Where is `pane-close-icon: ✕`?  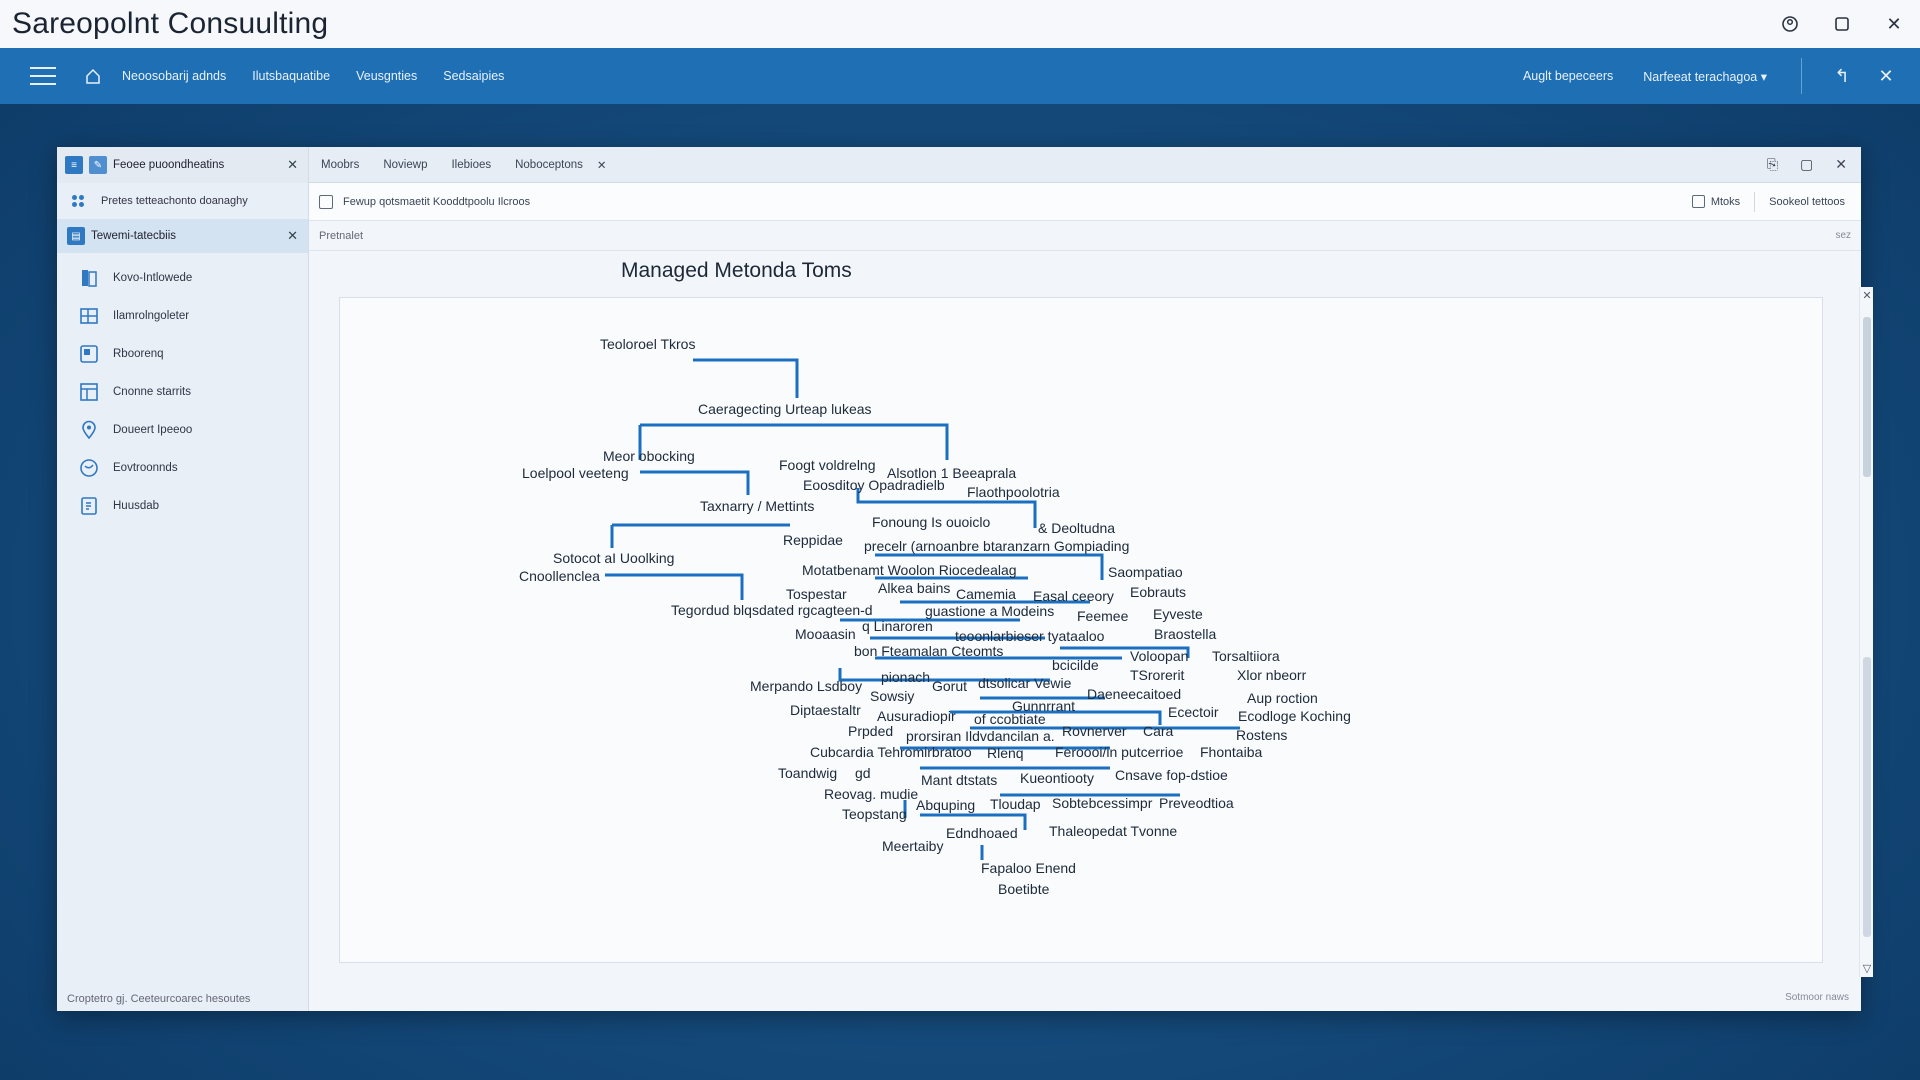
pane-close-icon: ✕ is located at coordinates (1841, 164).